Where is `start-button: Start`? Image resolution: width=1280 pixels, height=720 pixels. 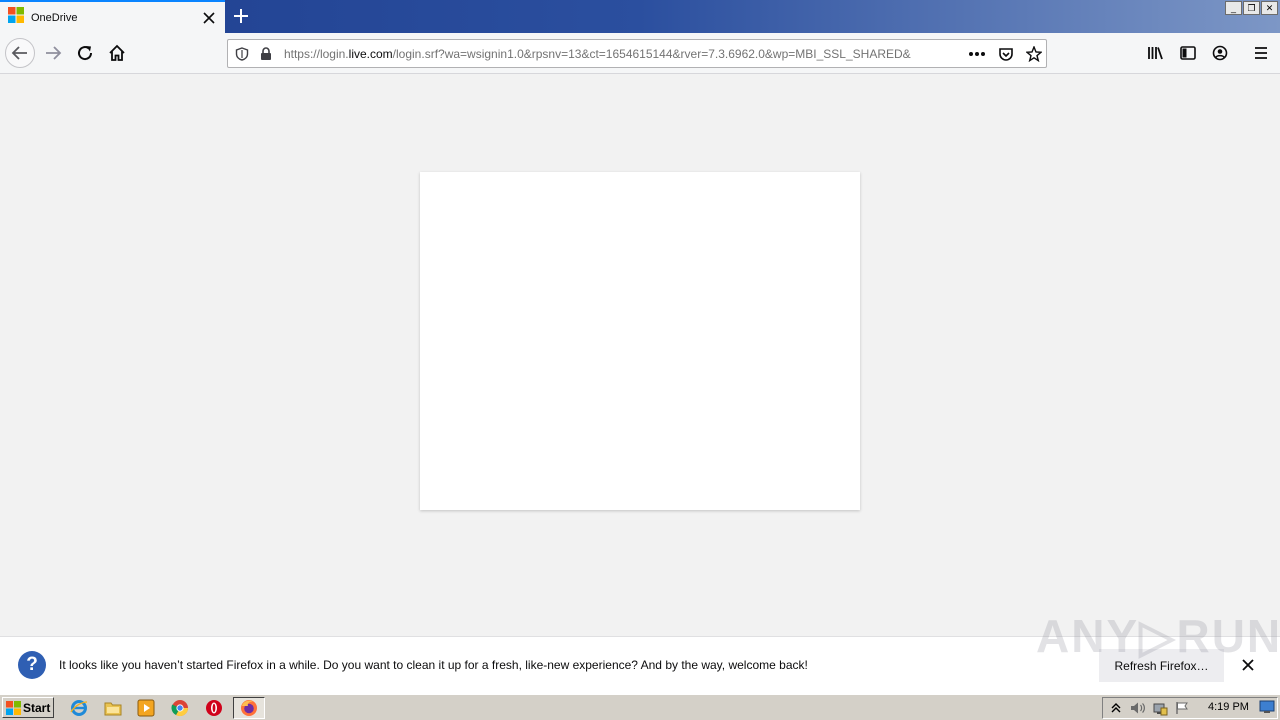
start-button: Start is located at coordinates (28, 707).